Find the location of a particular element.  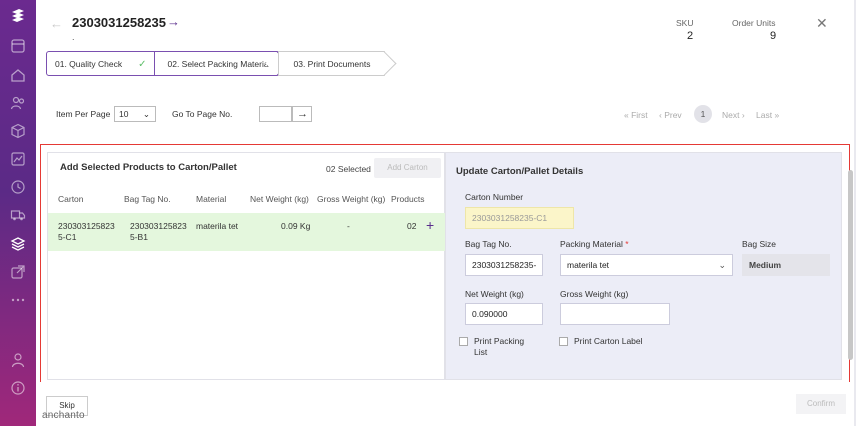

gross-weight-label: Gross Weight (kg) is located at coordinates (594, 294).